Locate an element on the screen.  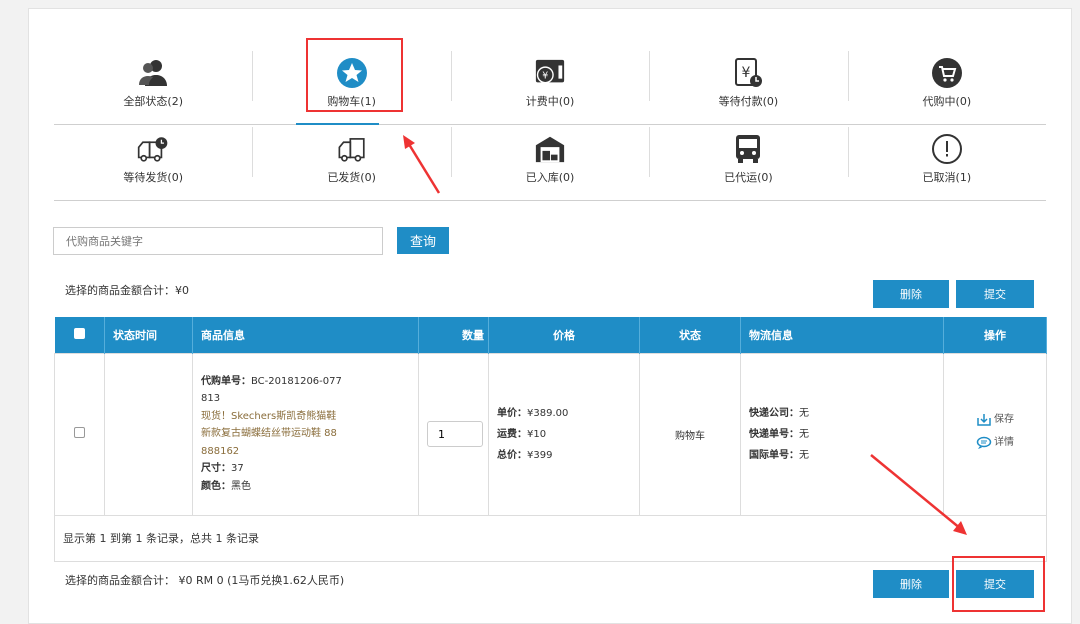
detail-label: 详情 is located at coordinates (1004, 442).